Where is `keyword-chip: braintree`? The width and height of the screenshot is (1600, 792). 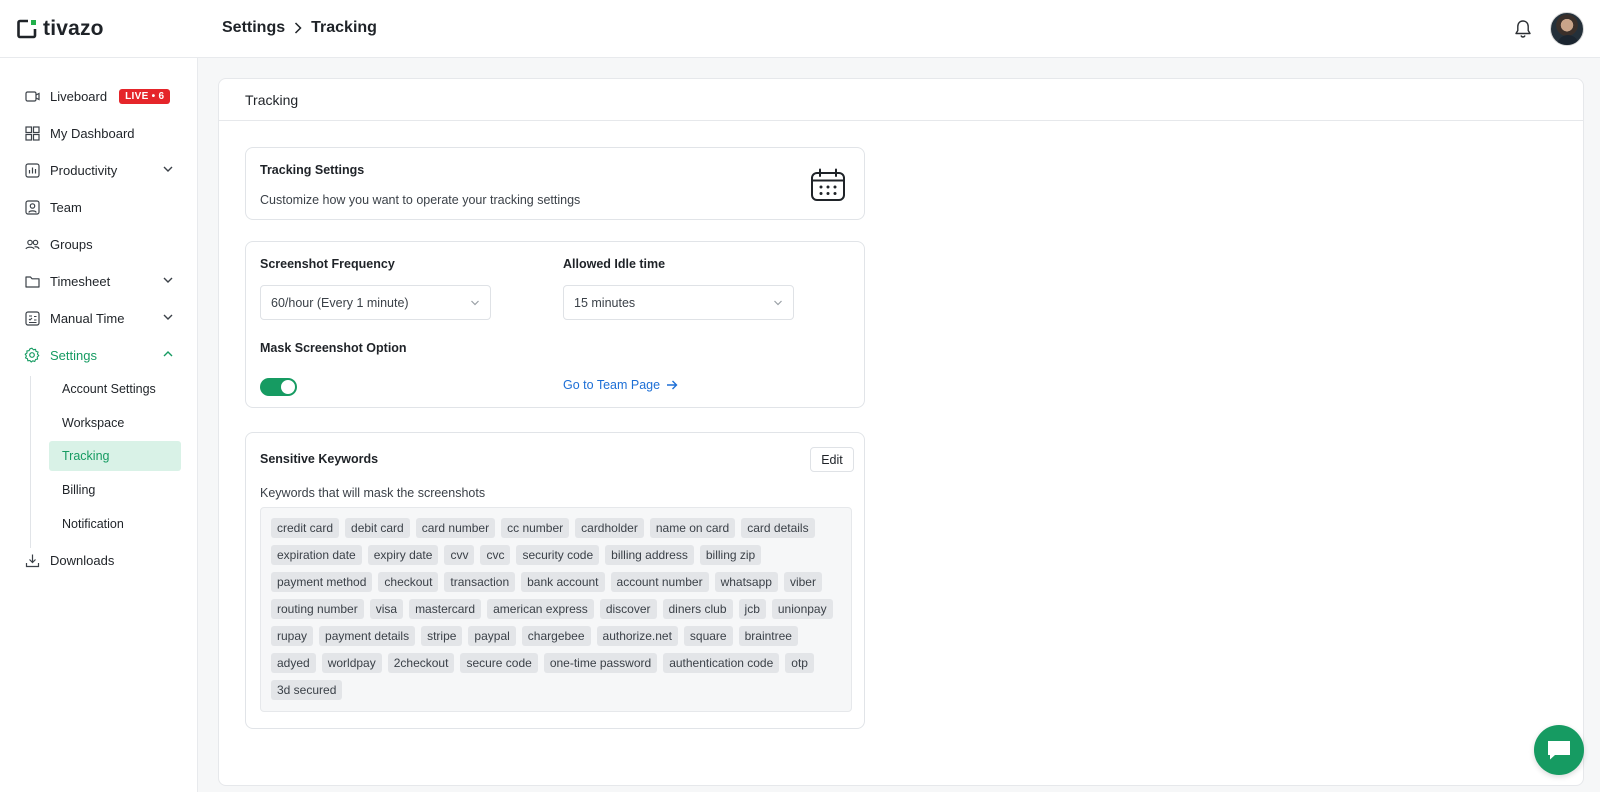
keyword-chip: braintree is located at coordinates (768, 636).